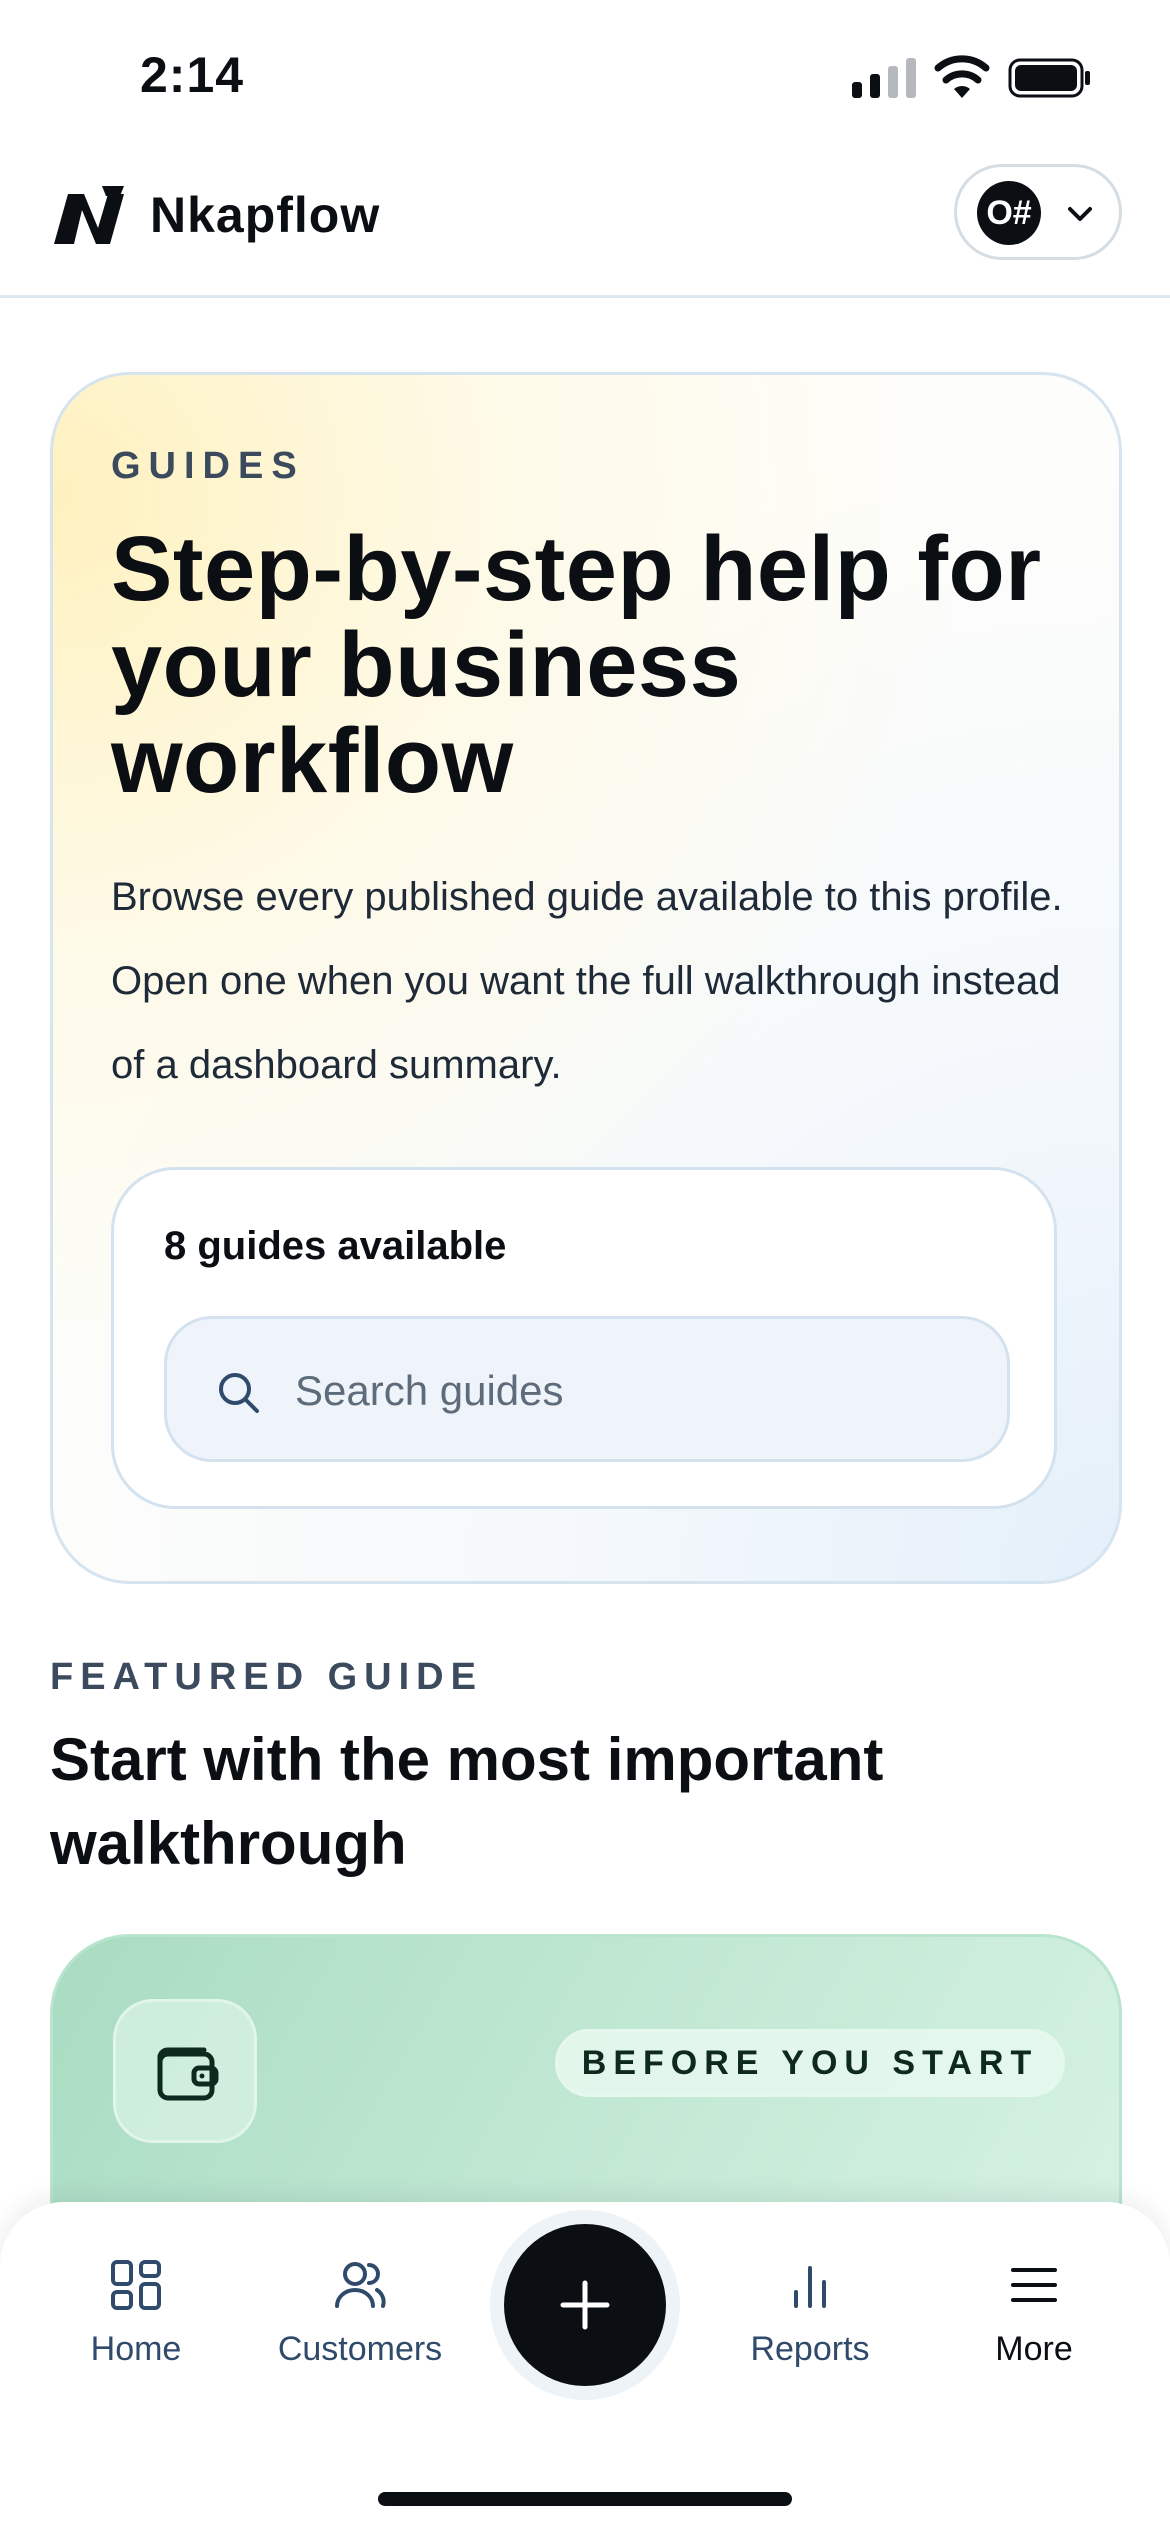 Image resolution: width=1170 pixels, height=2532 pixels. I want to click on search-field, so click(587, 1389).